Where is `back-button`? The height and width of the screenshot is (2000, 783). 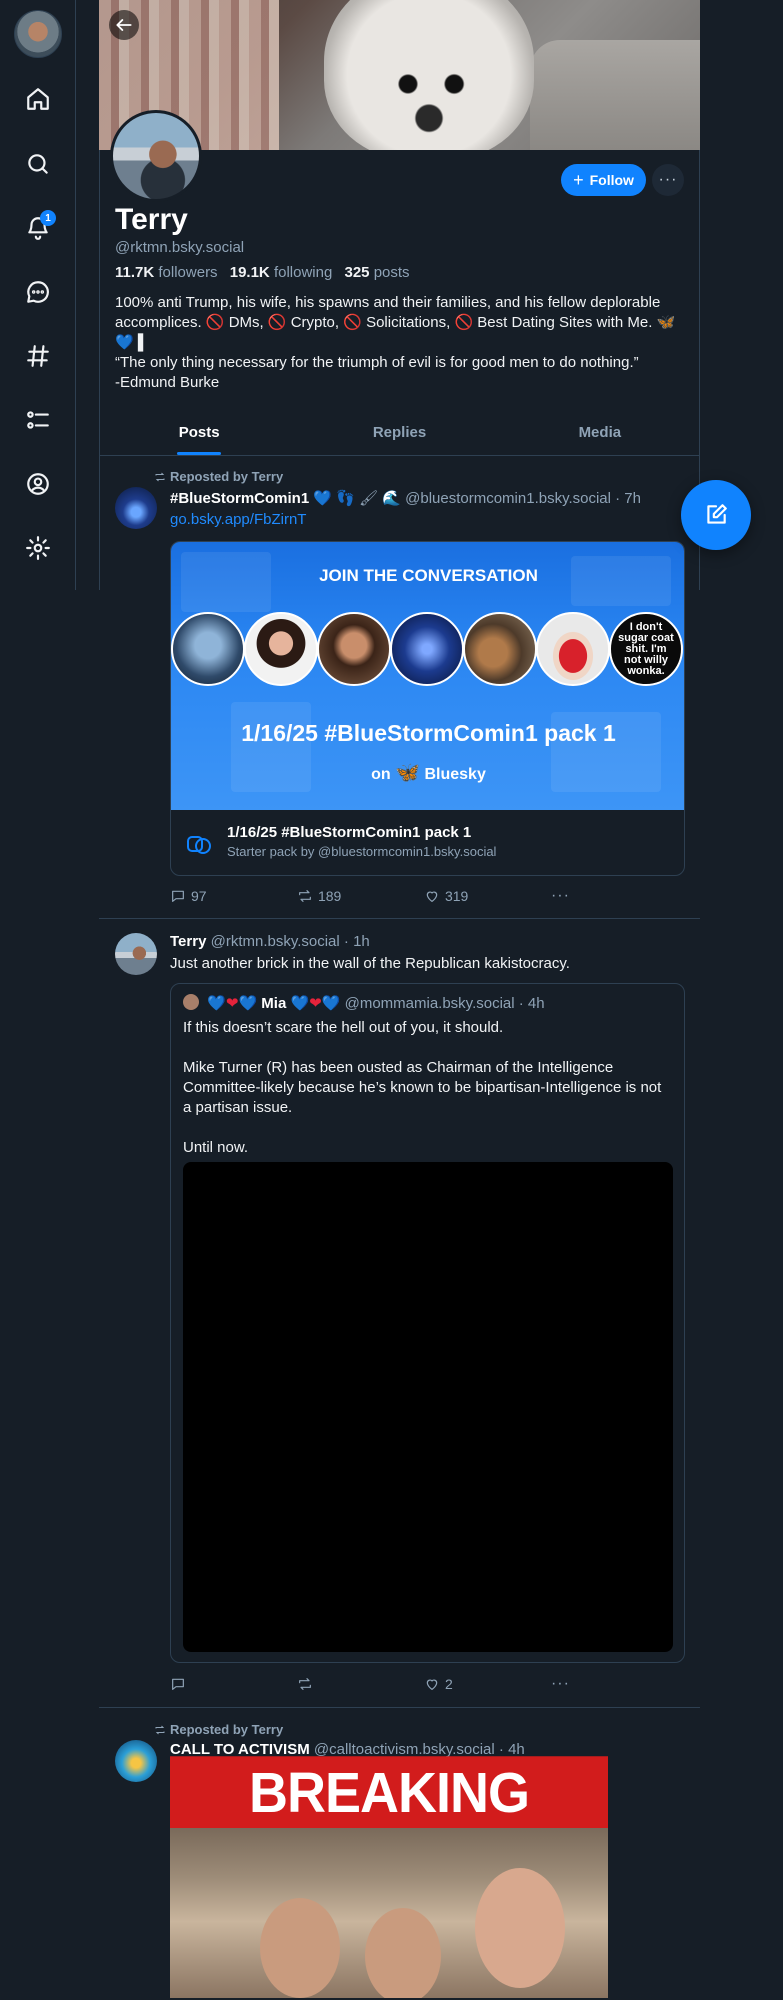 back-button is located at coordinates (124, 25).